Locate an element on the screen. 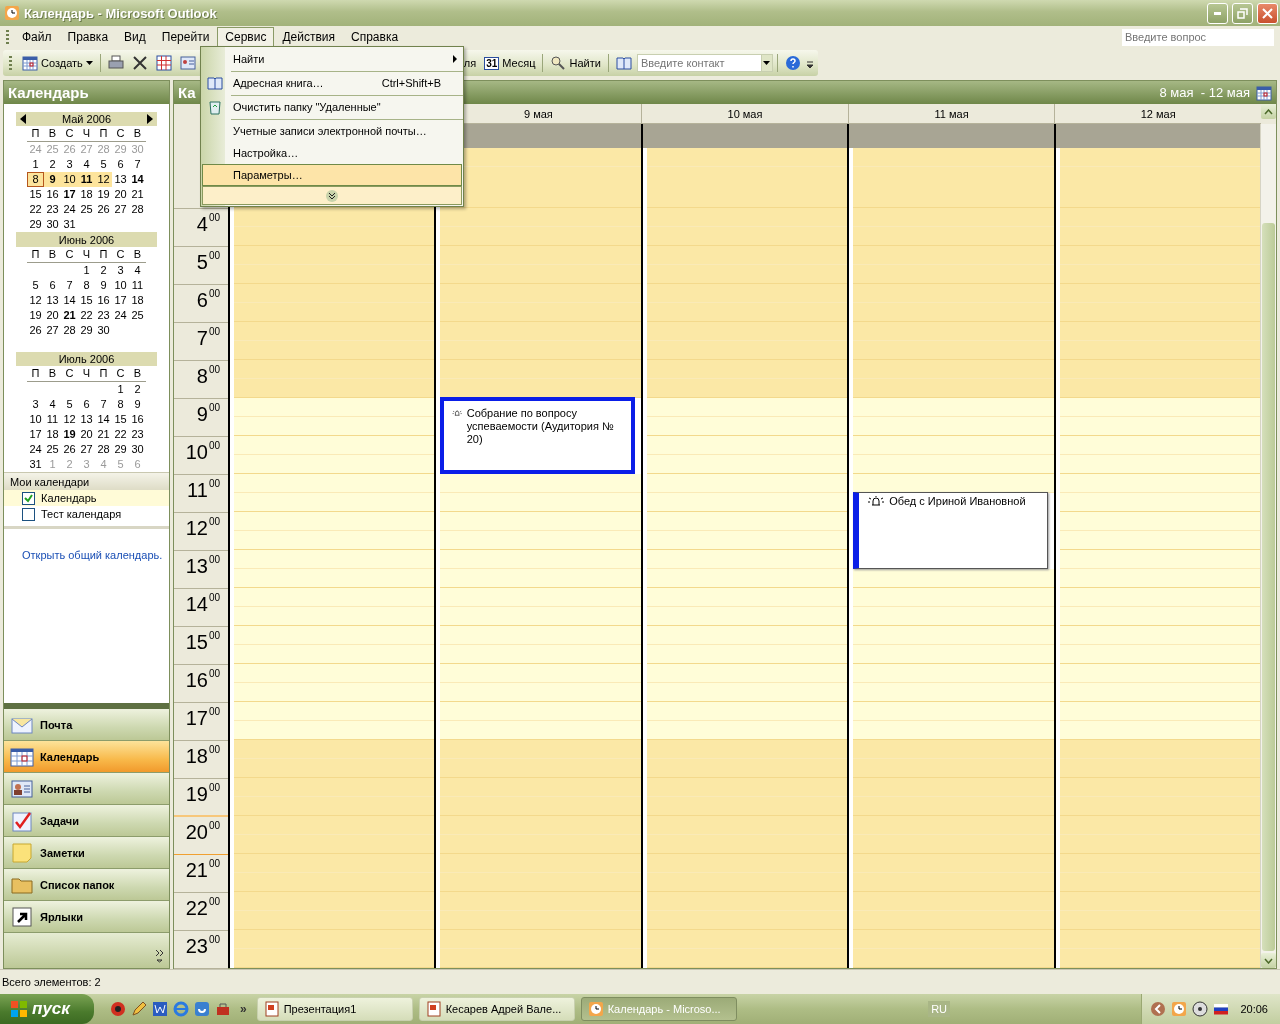 The height and width of the screenshot is (1024, 1280). menu-item: Правка is located at coordinates (88, 37).